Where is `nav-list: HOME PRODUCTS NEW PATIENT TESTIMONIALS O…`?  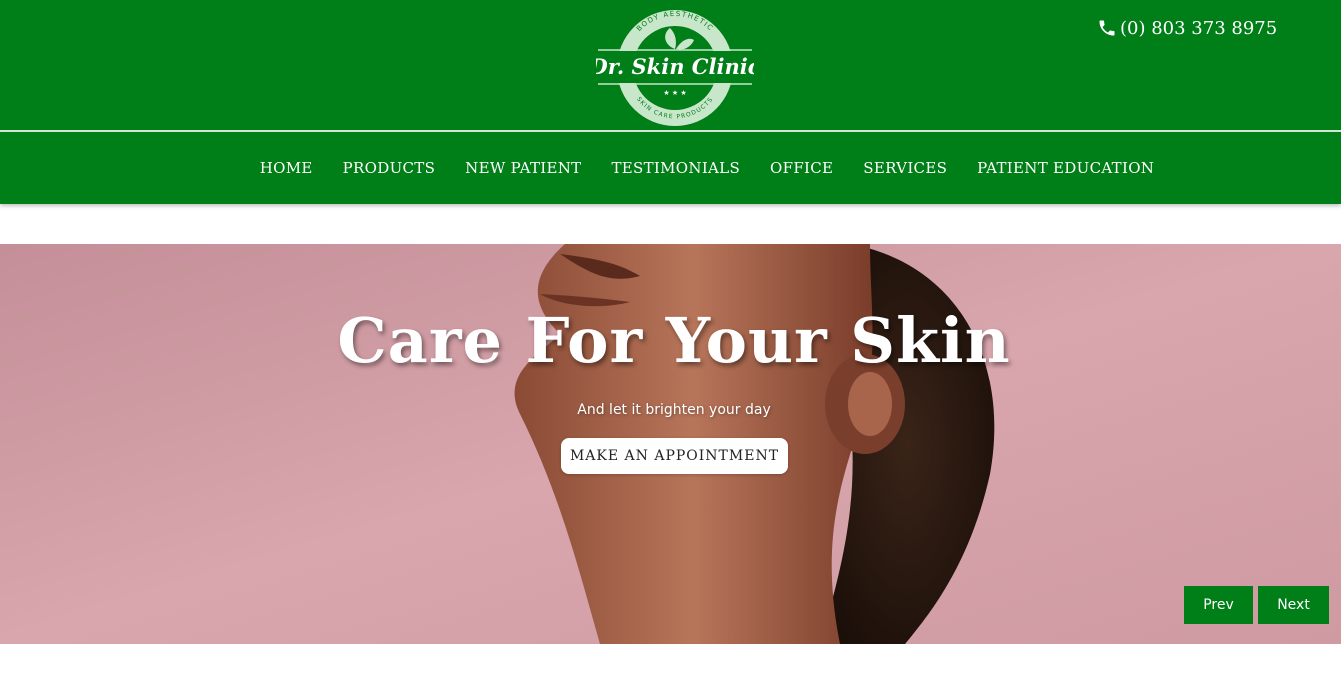
nav-list: HOME PRODUCTS NEW PATIENT TESTIMONIALS O… is located at coordinates (670, 168).